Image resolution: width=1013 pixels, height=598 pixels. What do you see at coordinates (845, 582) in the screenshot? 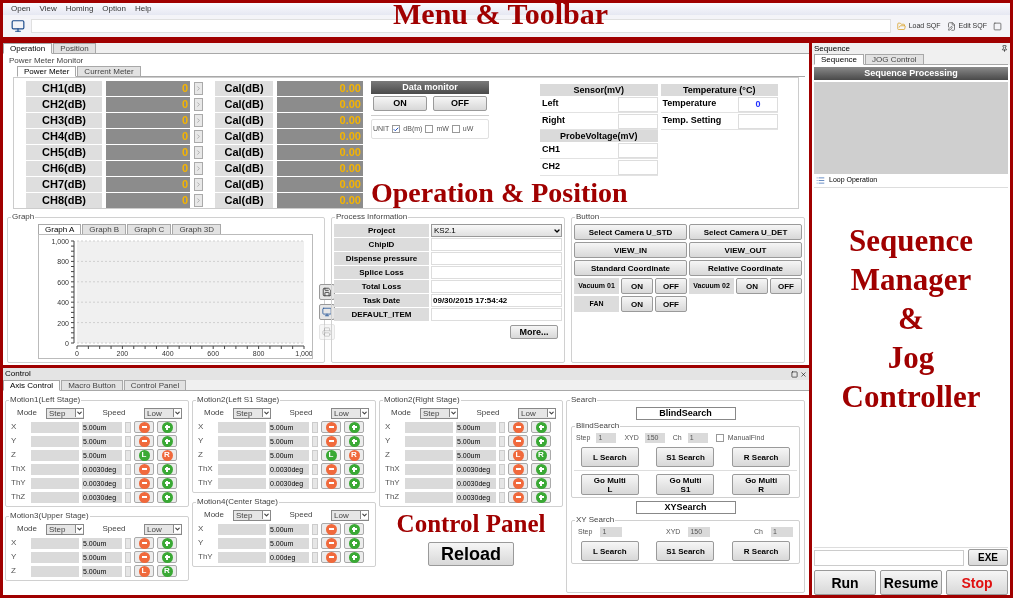
I see `action-button: Run` at bounding box center [845, 582].